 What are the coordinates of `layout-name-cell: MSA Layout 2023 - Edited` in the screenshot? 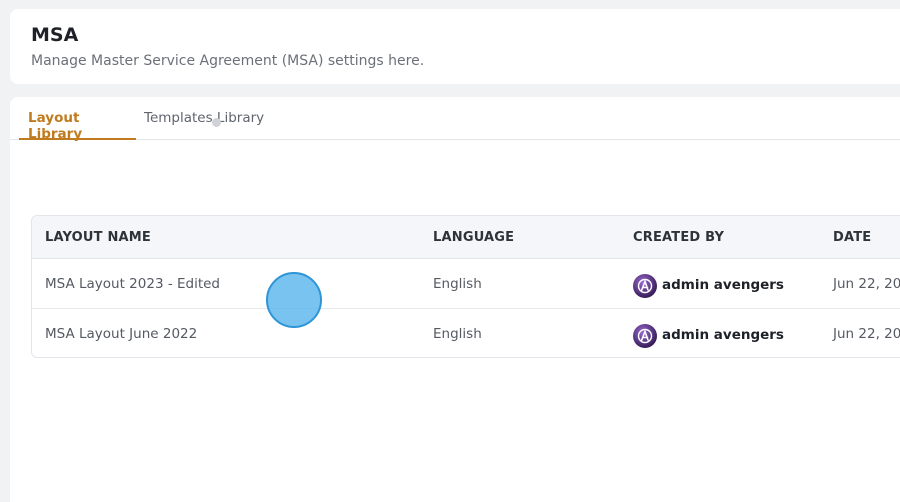 It's located at (132, 284).